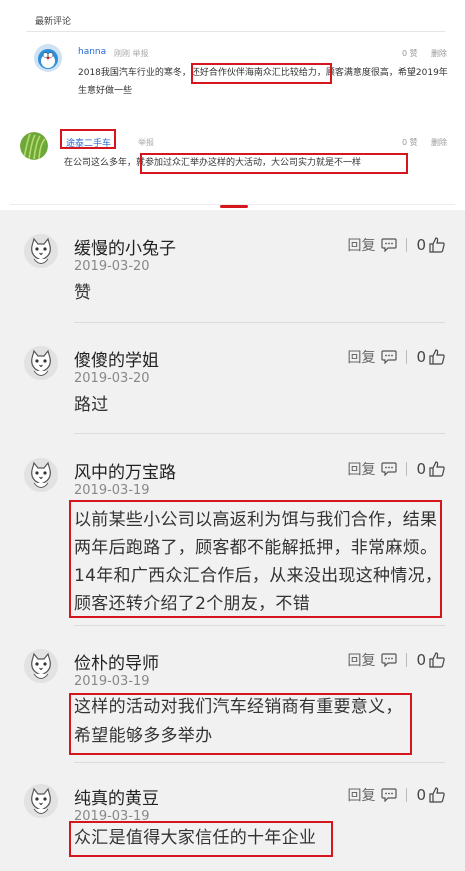 This screenshot has height=871, width=465. I want to click on comment-author: 缓慢的小兔子, so click(125, 246).